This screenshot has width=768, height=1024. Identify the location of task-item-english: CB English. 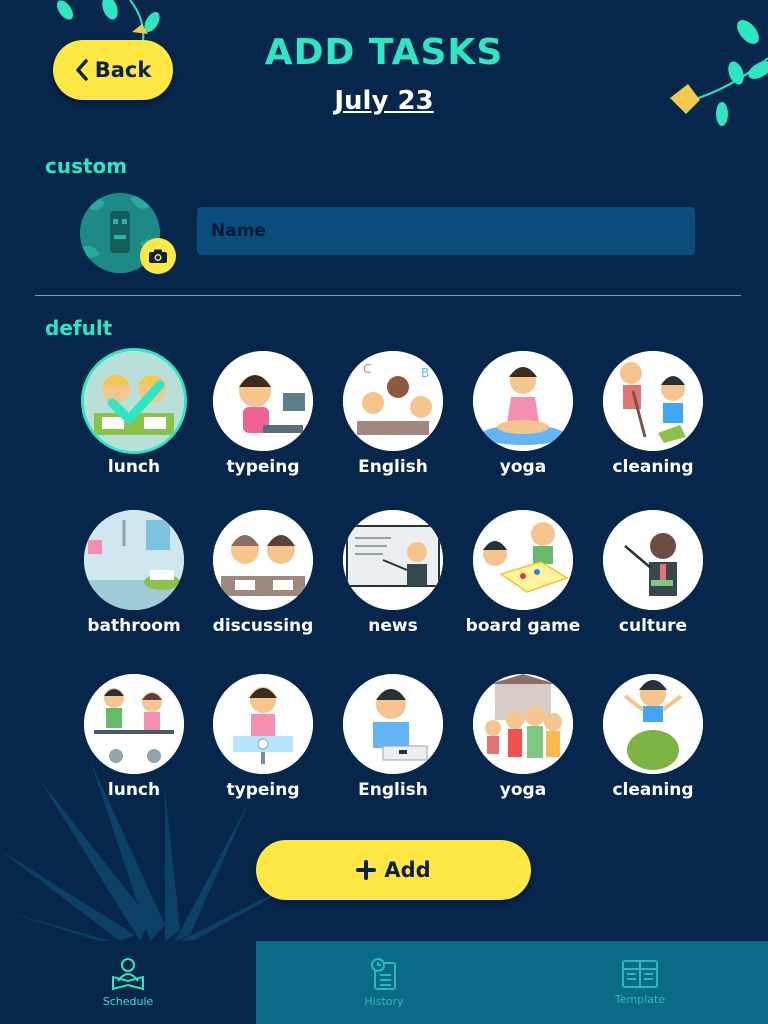
(393, 414).